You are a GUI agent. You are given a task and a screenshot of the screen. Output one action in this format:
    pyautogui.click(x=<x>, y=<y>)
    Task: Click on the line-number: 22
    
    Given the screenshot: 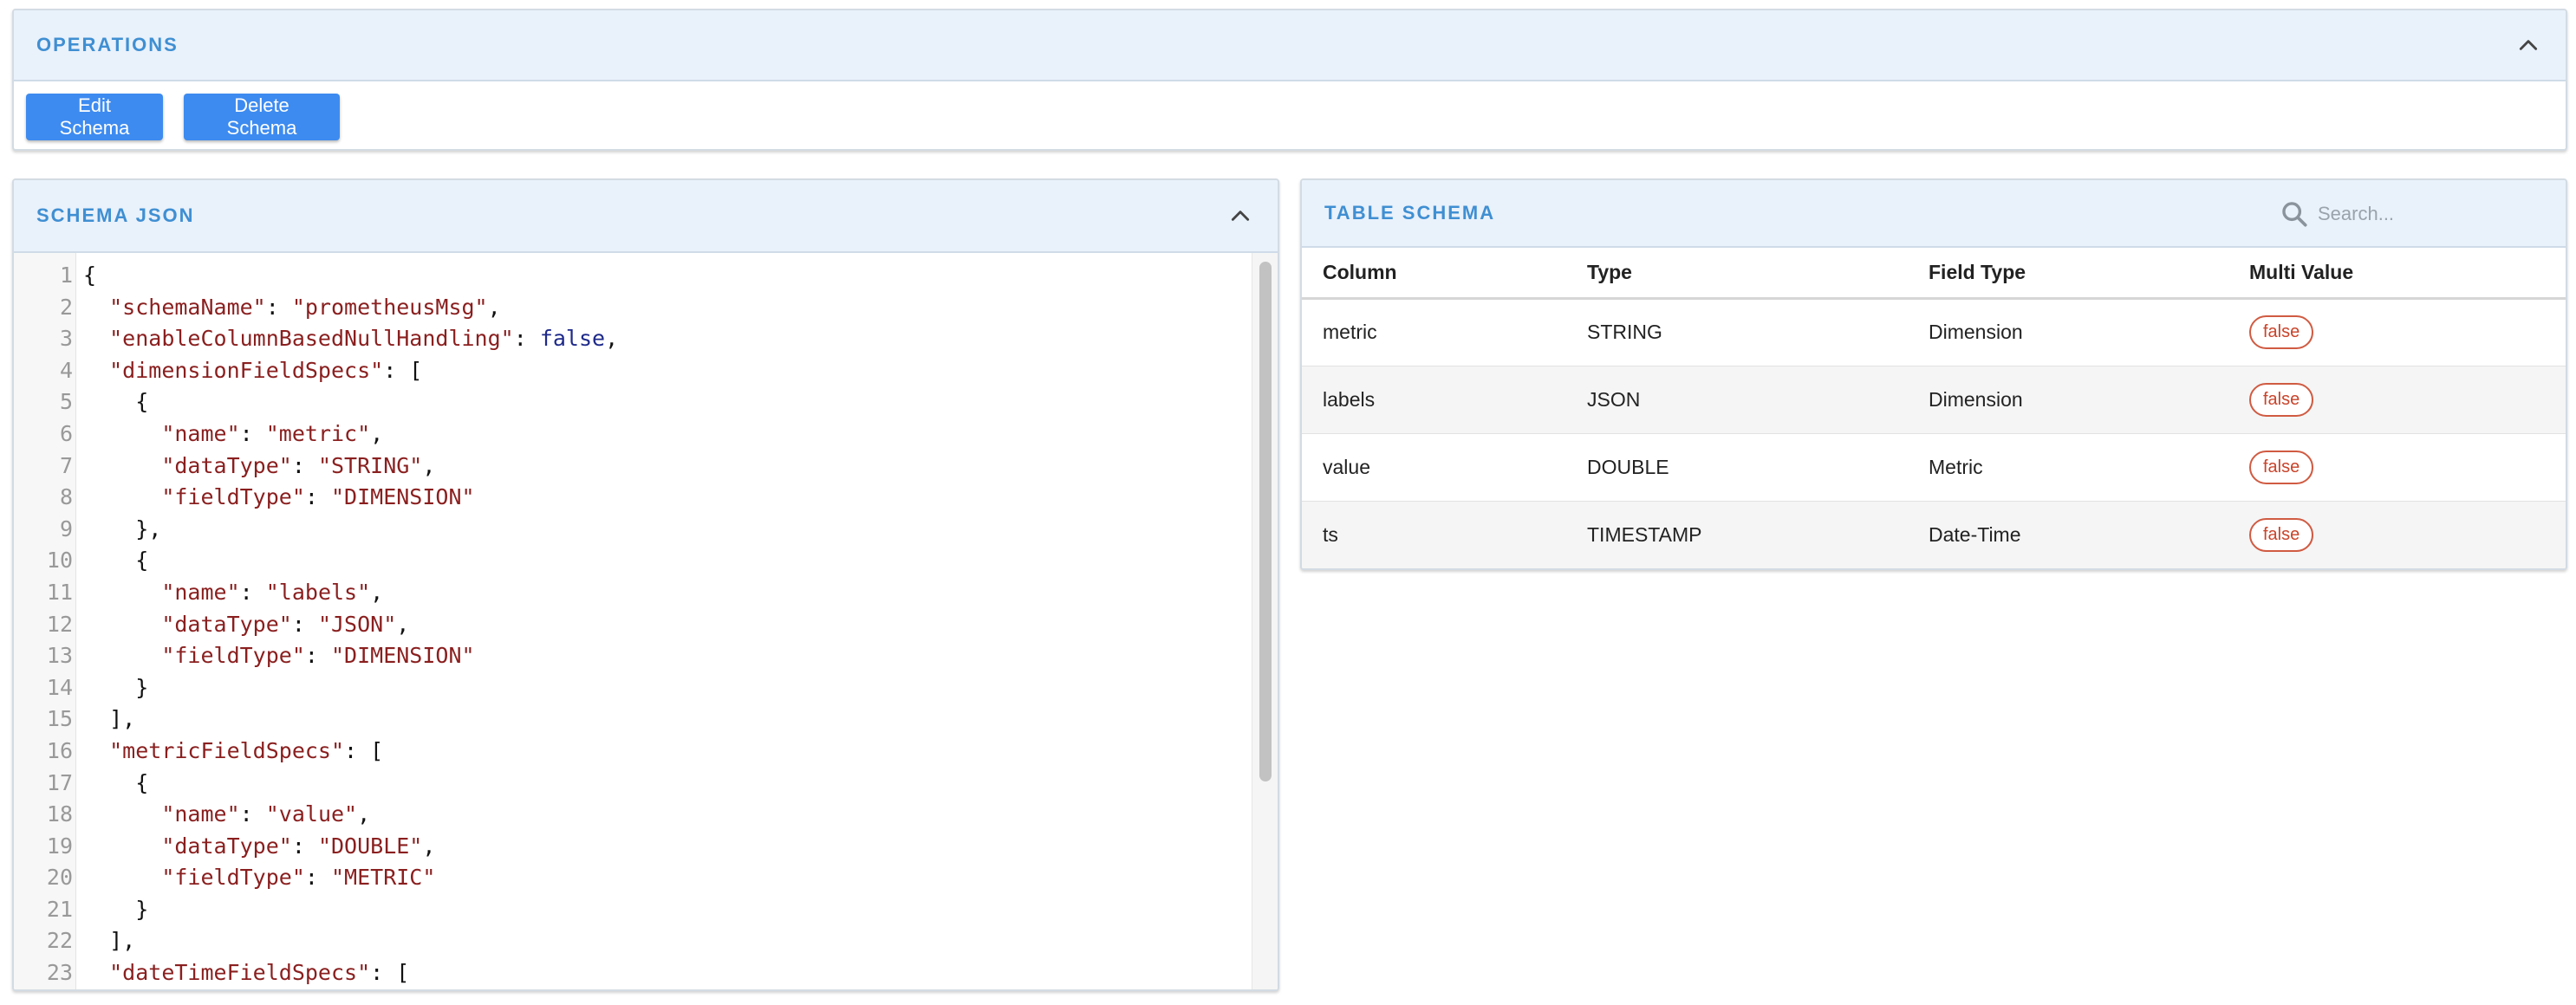 What is the action you would take?
    pyautogui.click(x=59, y=941)
    